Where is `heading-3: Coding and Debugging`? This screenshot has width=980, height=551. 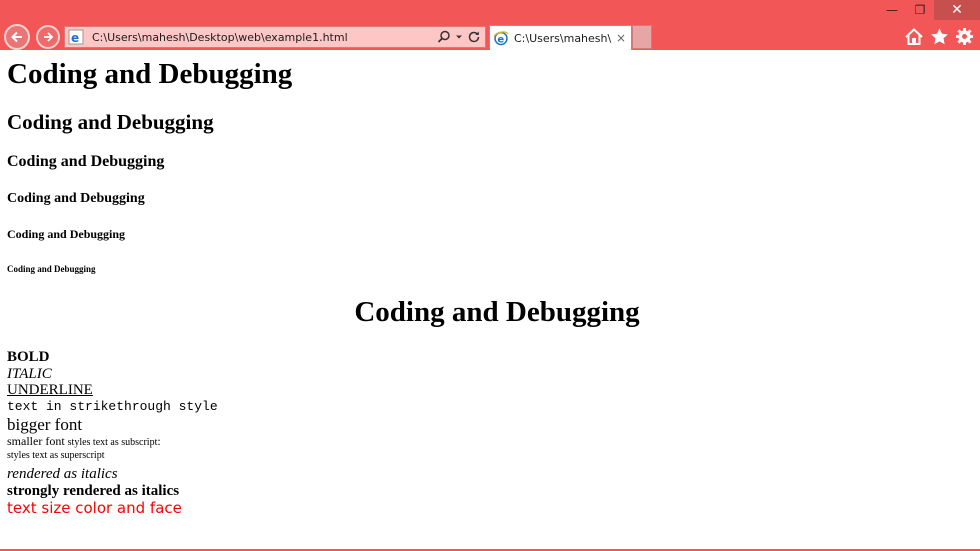
heading-3: Coding and Debugging is located at coordinates (86, 161).